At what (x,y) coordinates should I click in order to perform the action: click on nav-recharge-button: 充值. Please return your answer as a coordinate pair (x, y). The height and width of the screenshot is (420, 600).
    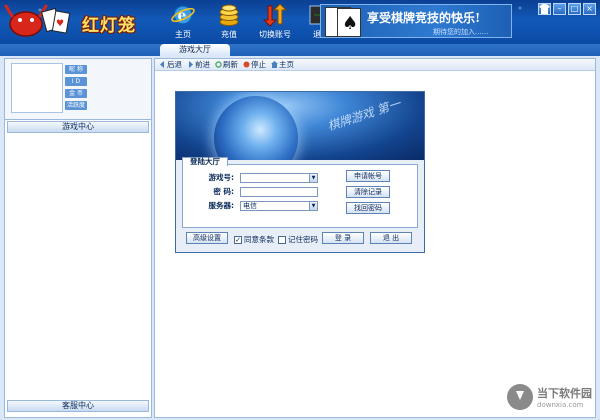
    Looking at the image, I should click on (229, 22).